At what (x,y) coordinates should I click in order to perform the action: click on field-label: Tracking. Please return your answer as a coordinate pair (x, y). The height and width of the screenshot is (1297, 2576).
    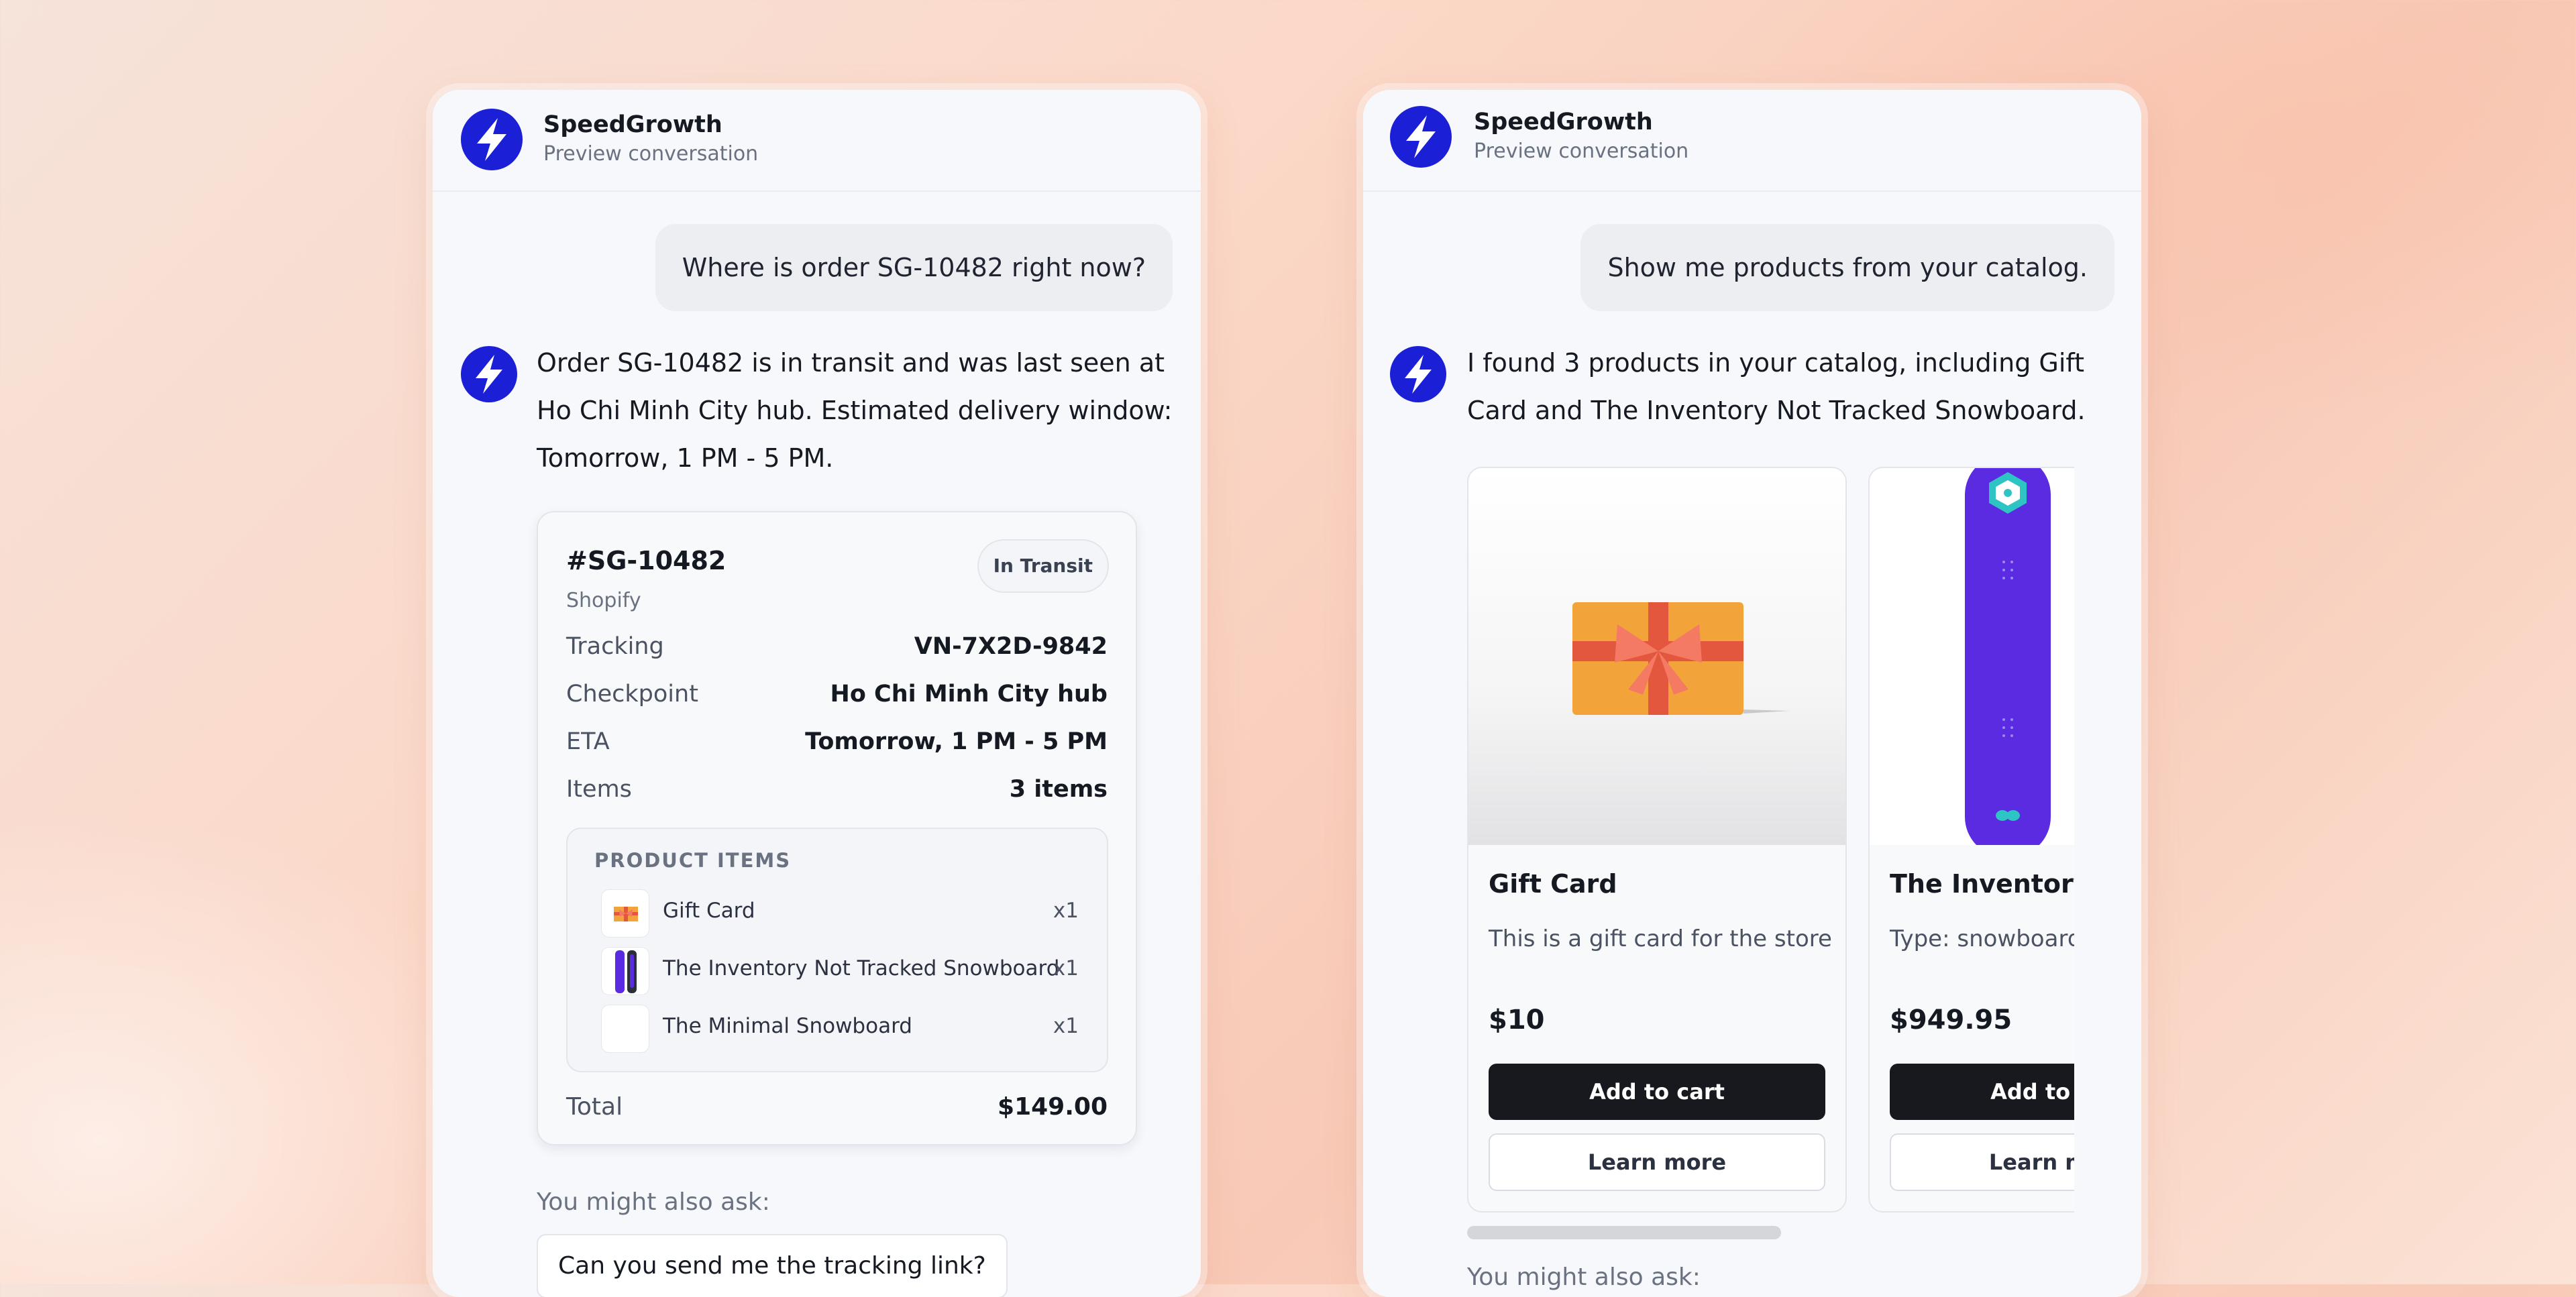
    Looking at the image, I should click on (615, 646).